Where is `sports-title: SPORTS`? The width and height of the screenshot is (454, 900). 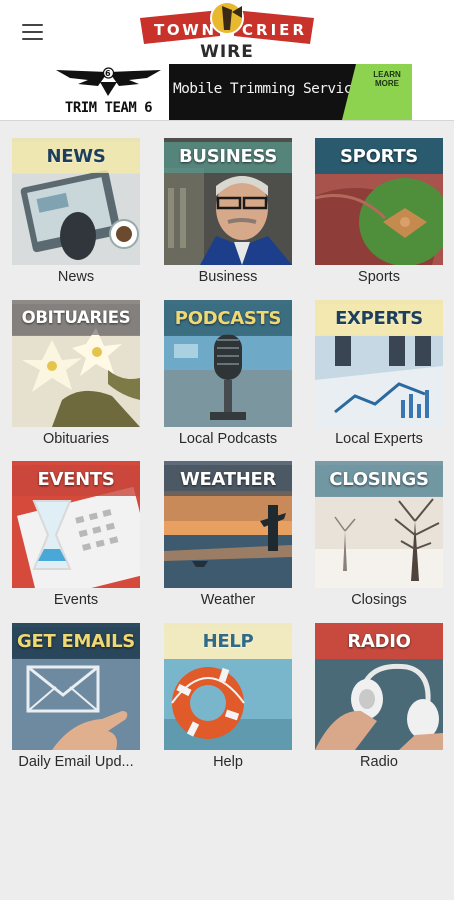 sports-title: SPORTS is located at coordinates (379, 156).